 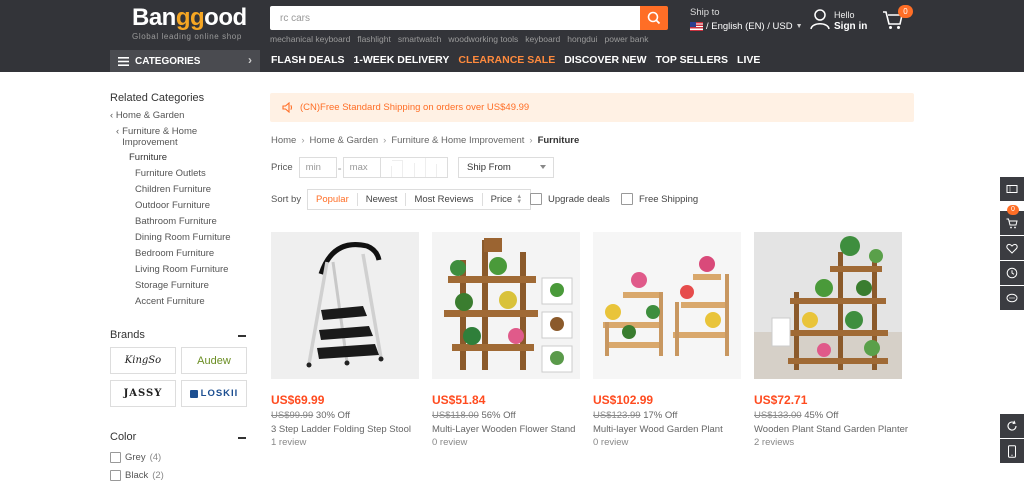 I want to click on sort-popular: Popular, so click(x=333, y=199).